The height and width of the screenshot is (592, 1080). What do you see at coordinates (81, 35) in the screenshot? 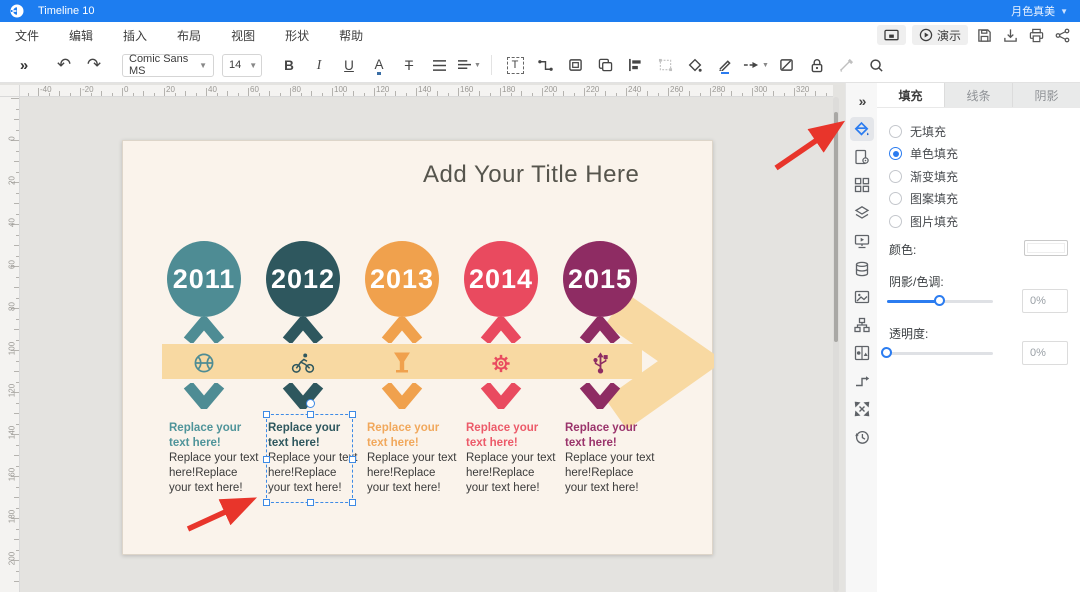
I see `menu-item-1: 编辑` at bounding box center [81, 35].